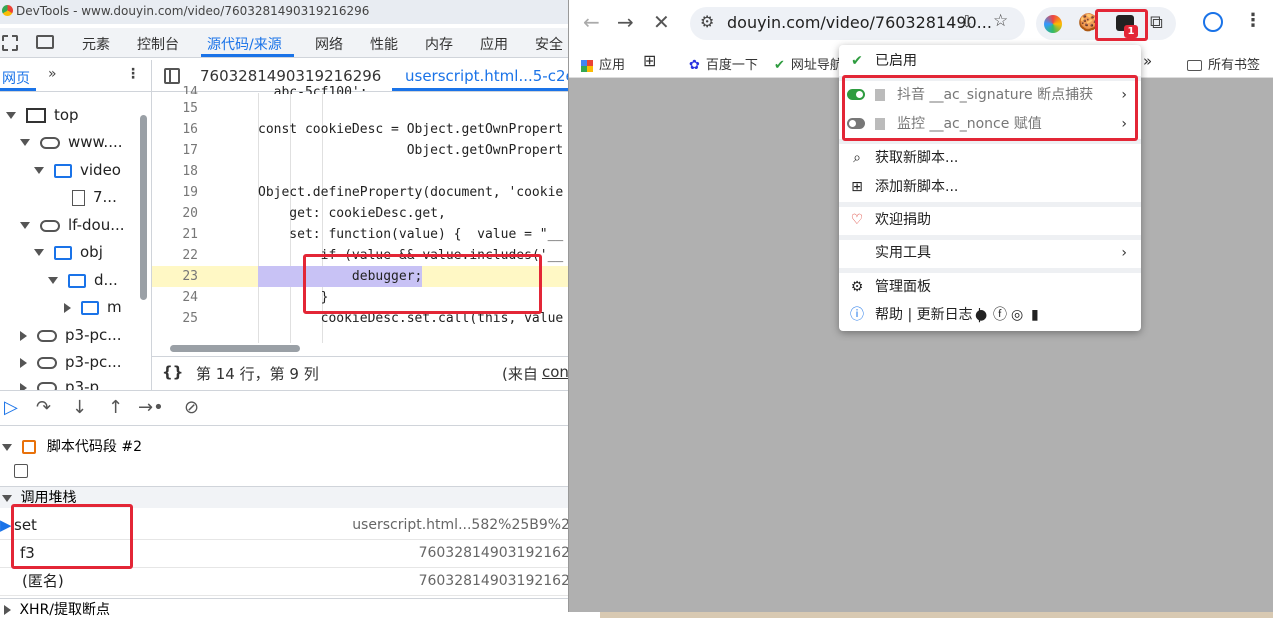 This screenshot has height=618, width=1273. What do you see at coordinates (244, 44) in the screenshot?
I see `tab-sources: 源代码/来源` at bounding box center [244, 44].